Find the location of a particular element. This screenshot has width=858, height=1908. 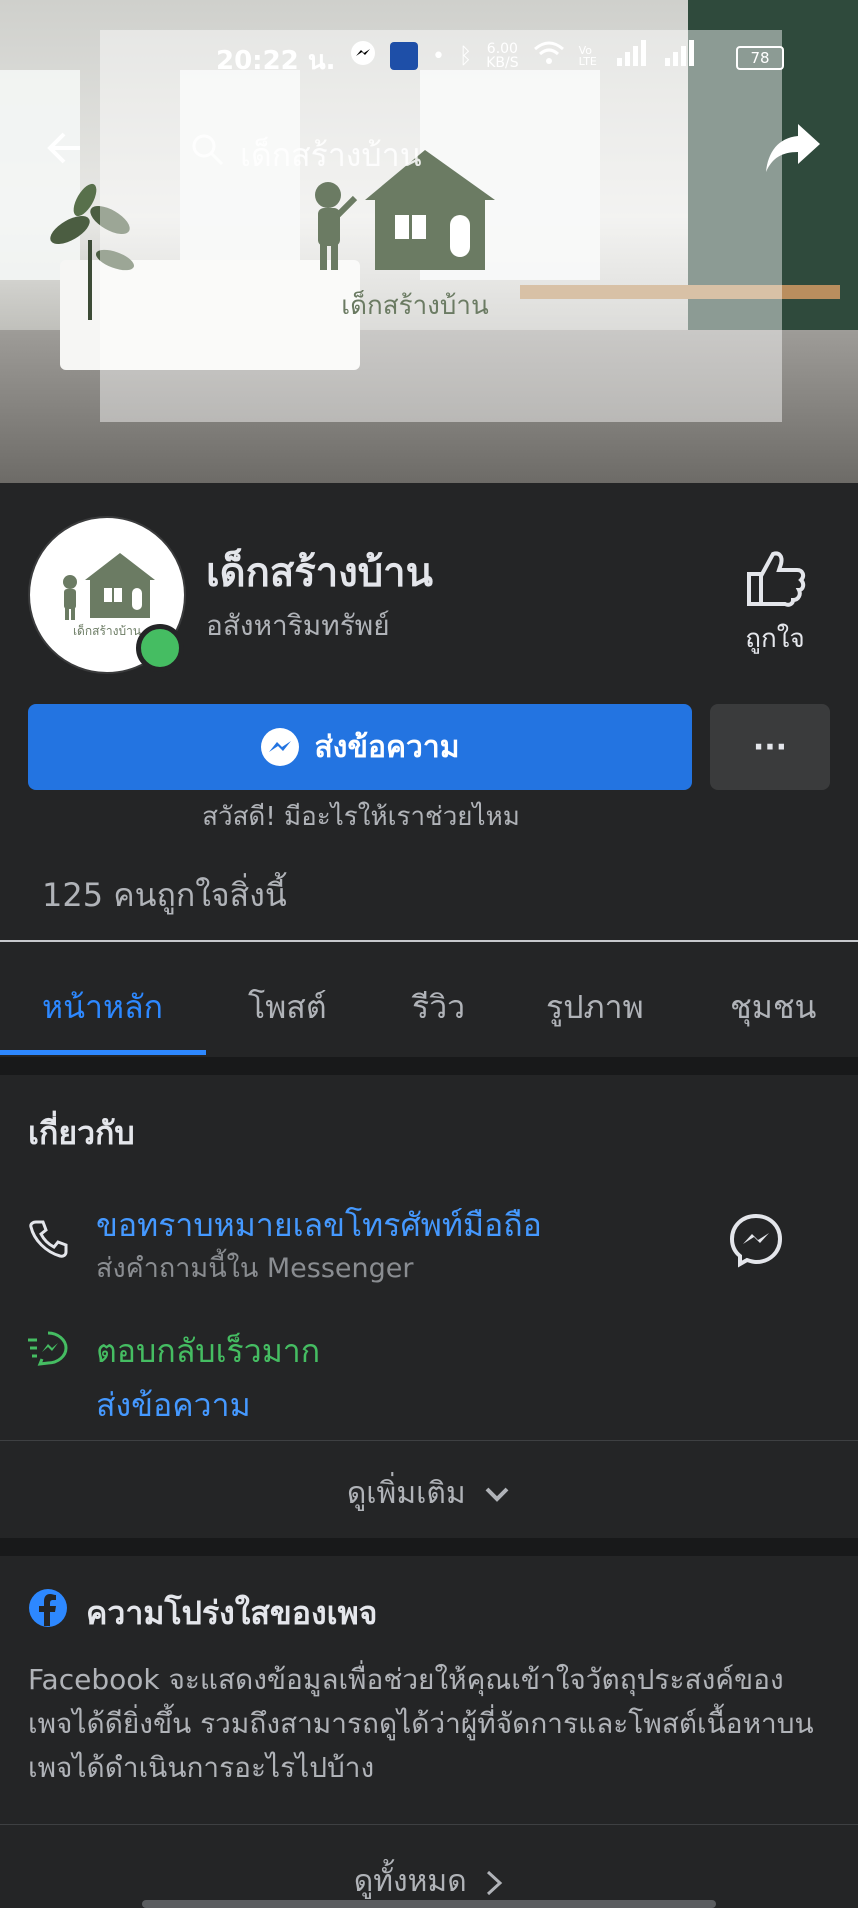

thumbs-up-icon is located at coordinates (776, 579).